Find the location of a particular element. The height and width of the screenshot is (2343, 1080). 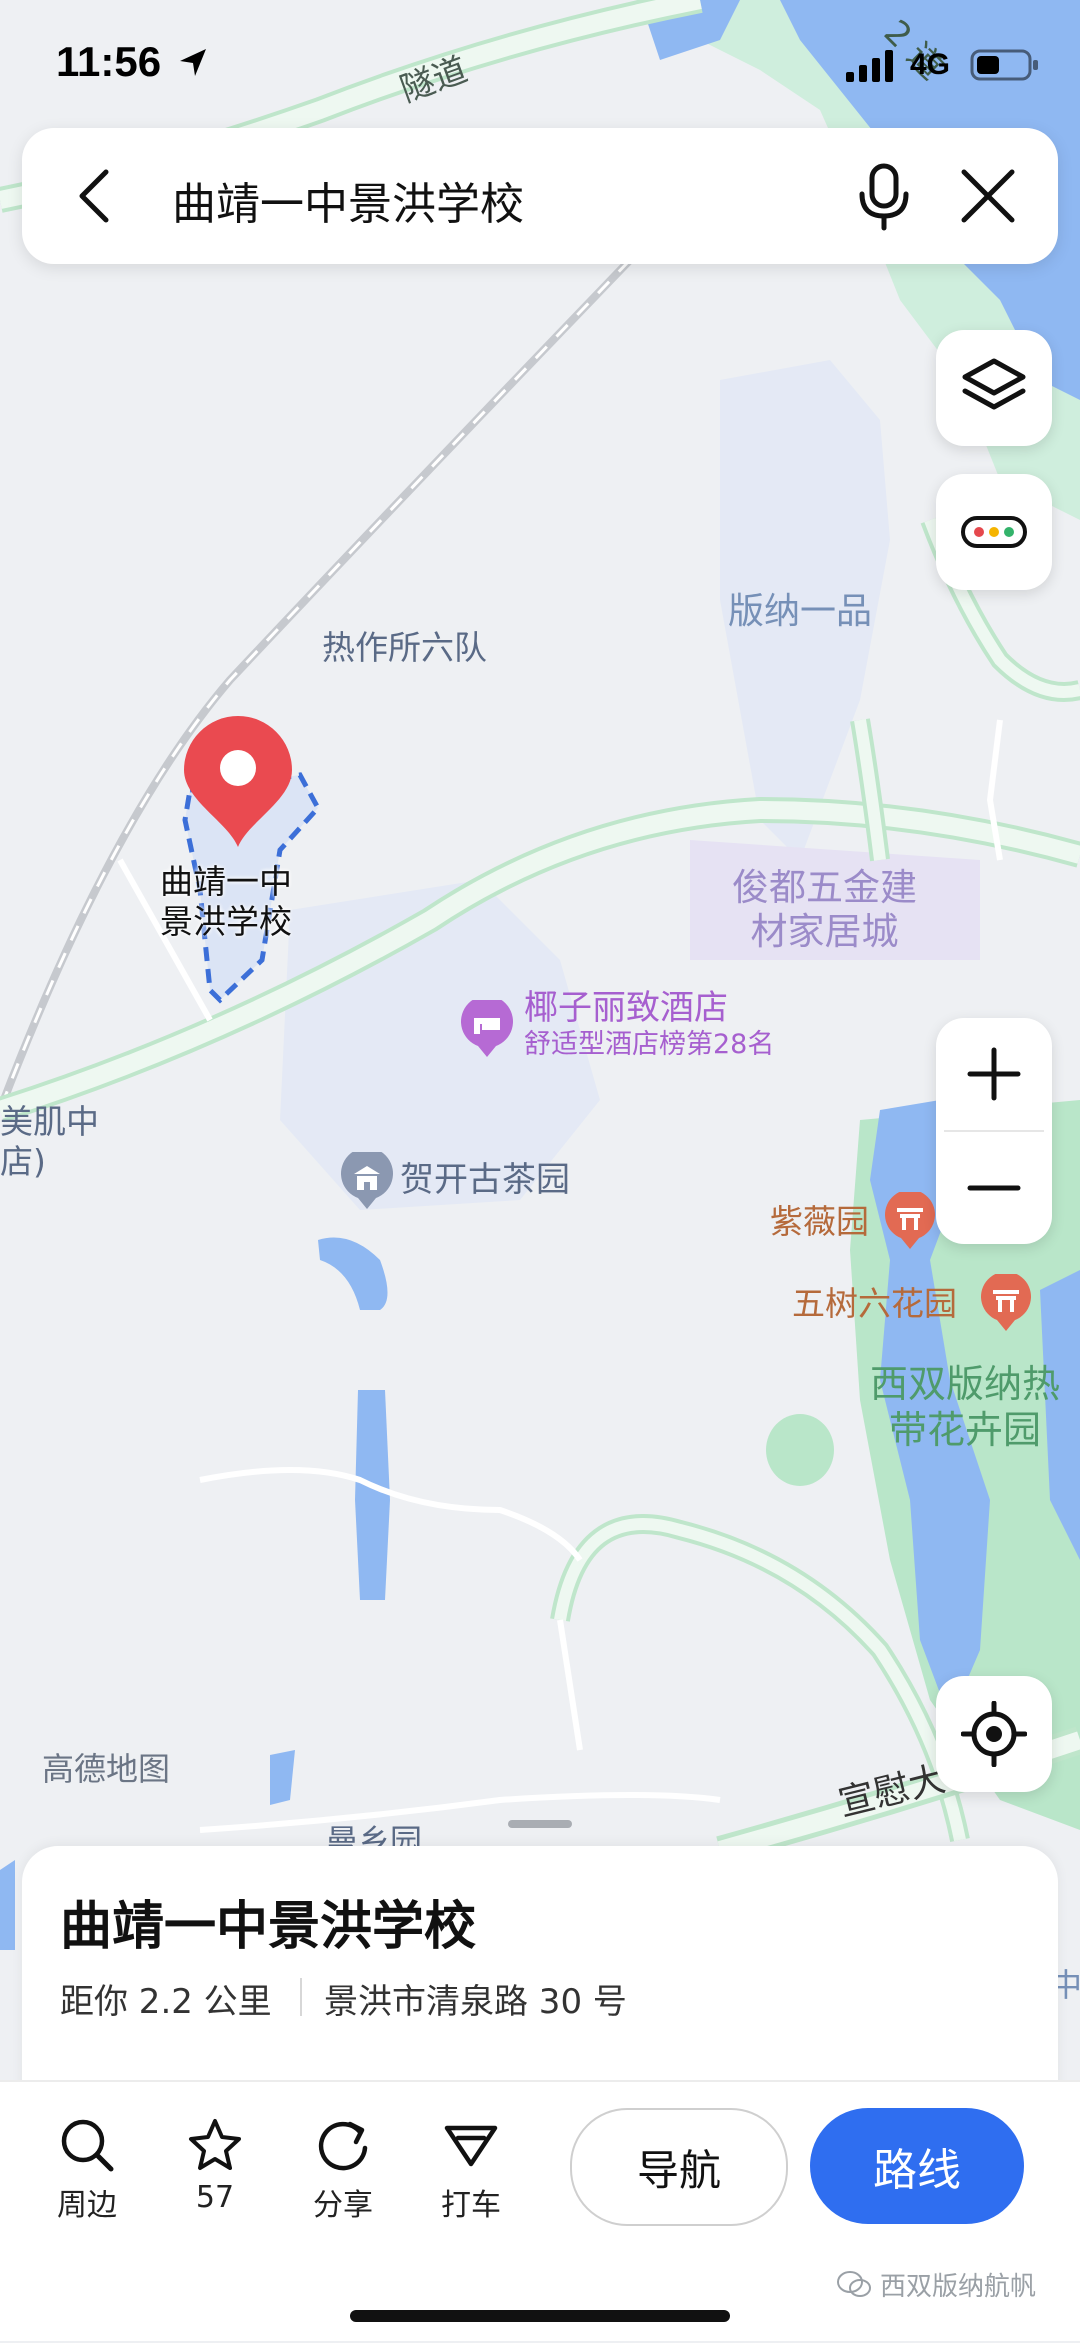

nearby-label: 周边 is located at coordinates (87, 2205).